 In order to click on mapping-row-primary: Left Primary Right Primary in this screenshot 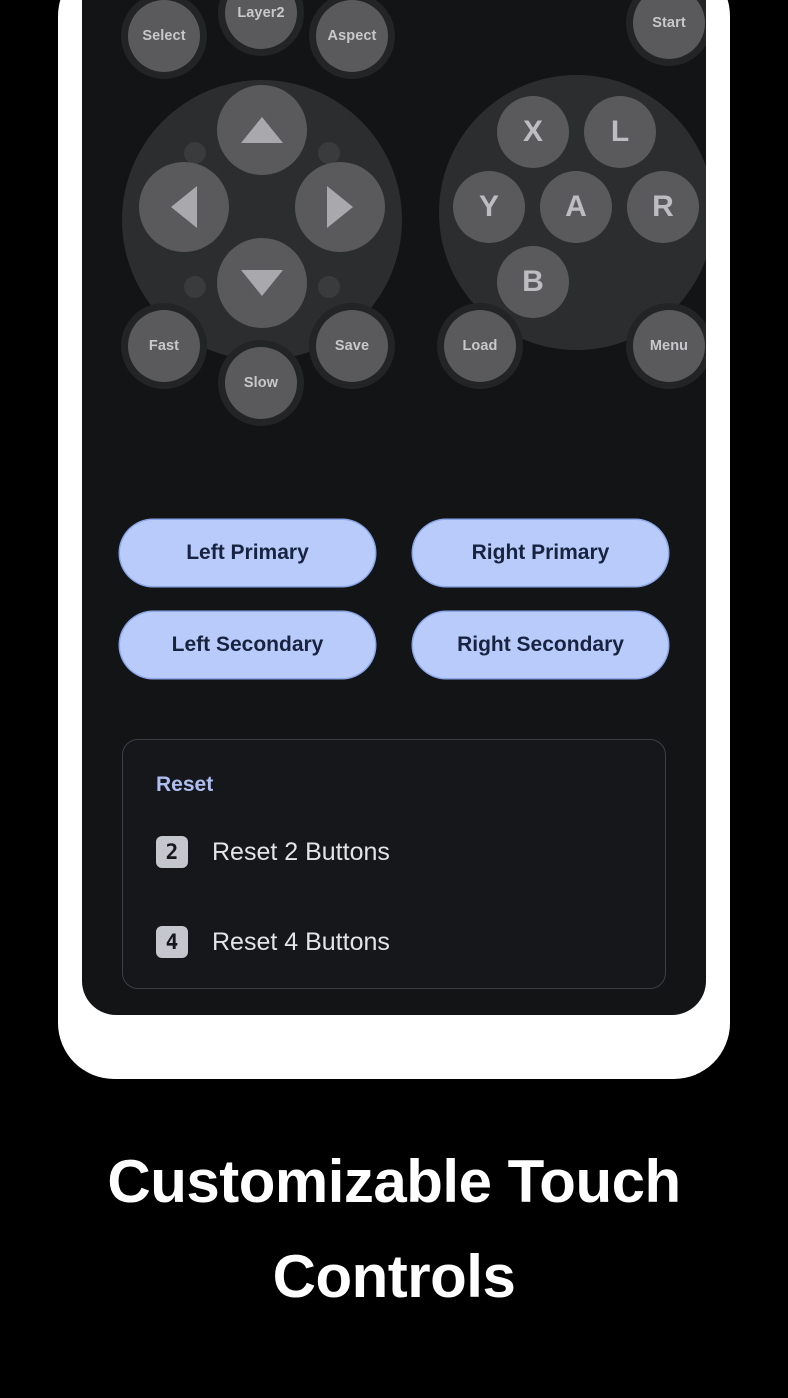, I will do `click(394, 553)`.